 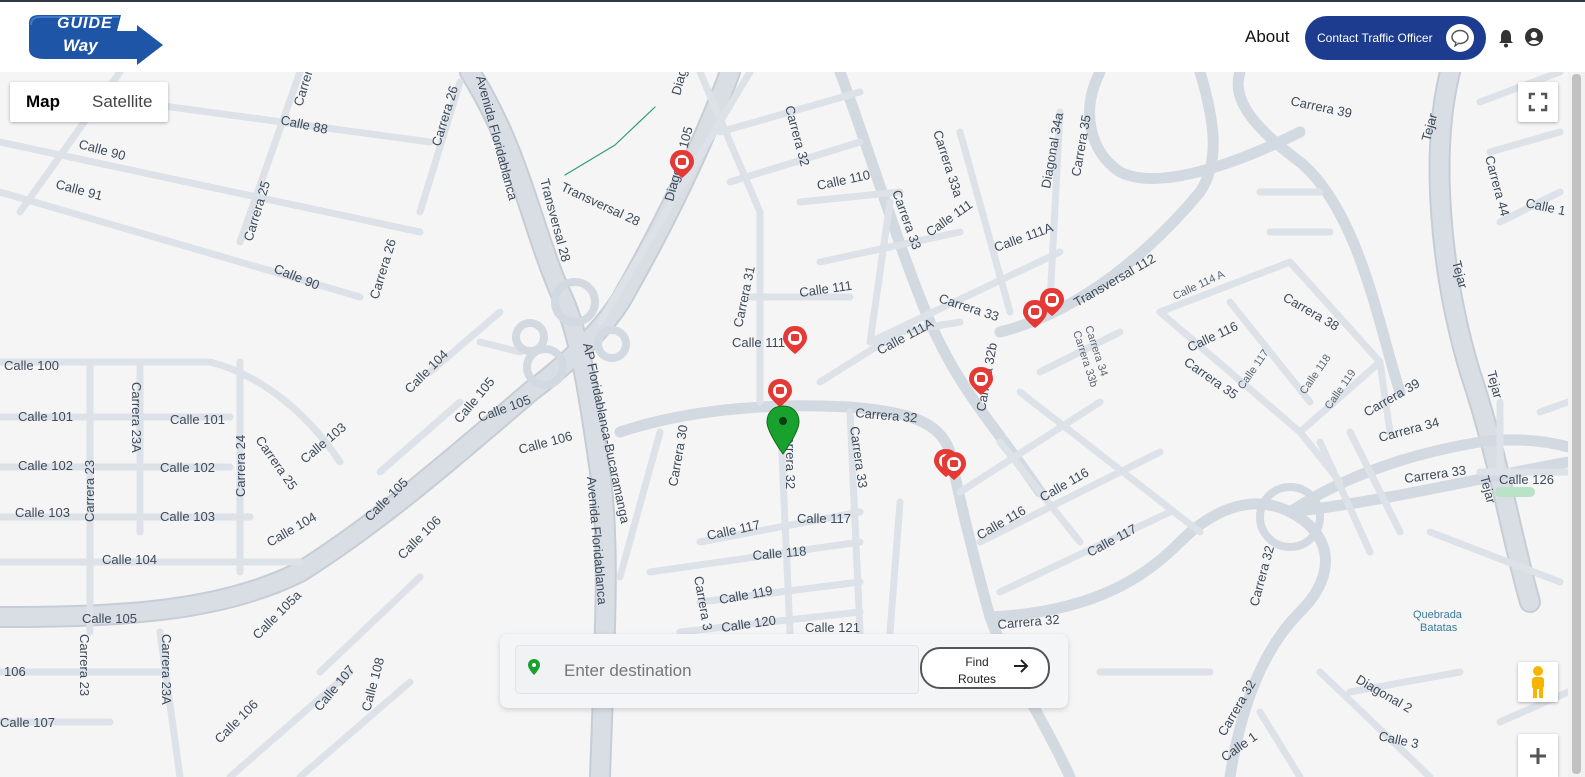 I want to click on svg-text: Quebrada, so click(x=1438, y=615).